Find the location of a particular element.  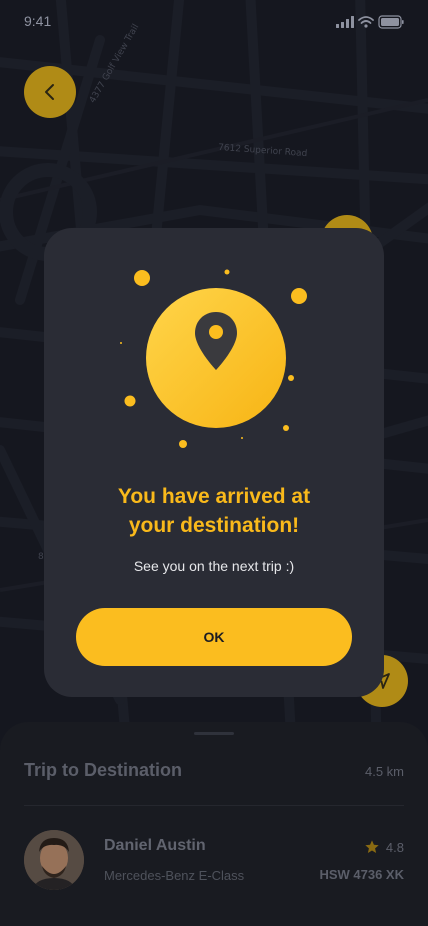

dialog-title-line-1: You have arrived at is located at coordinates (214, 496).